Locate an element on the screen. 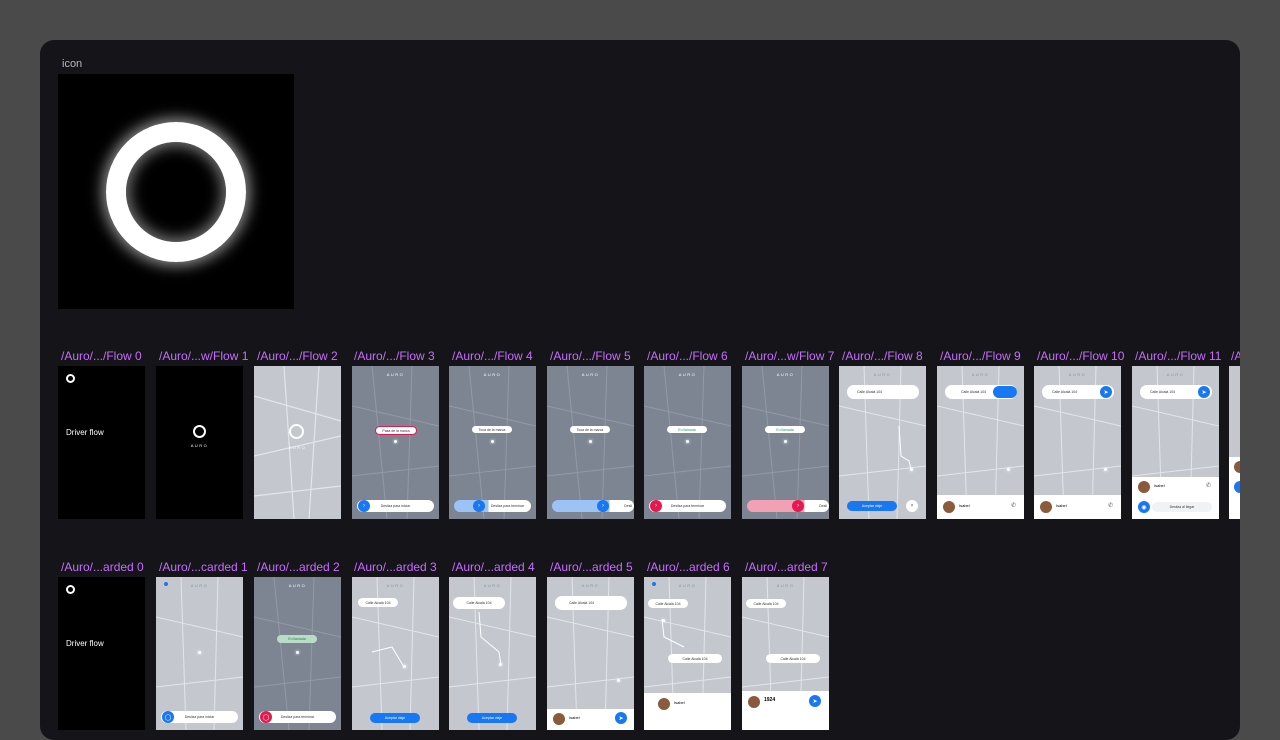 The height and width of the screenshot is (740, 1280). frame-label: /A is located at coordinates (1235, 356).